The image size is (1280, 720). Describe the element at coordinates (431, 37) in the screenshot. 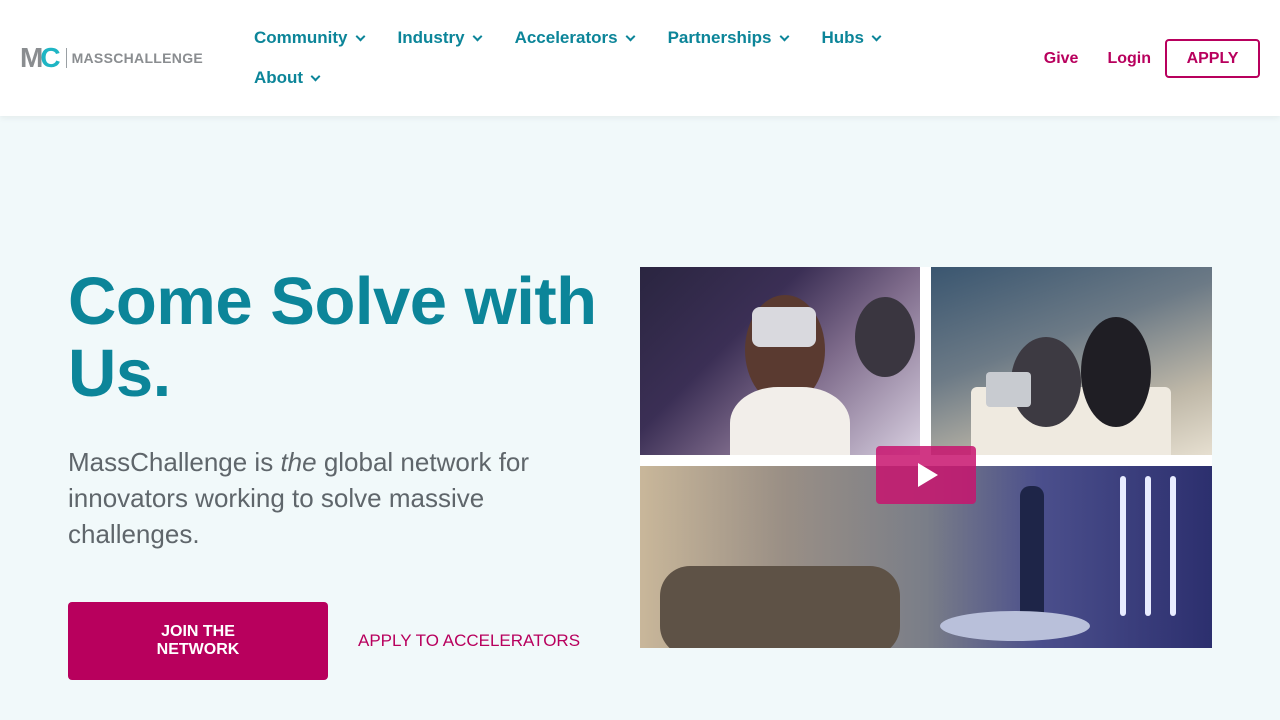

I see `nav-item-label: Industry` at that location.